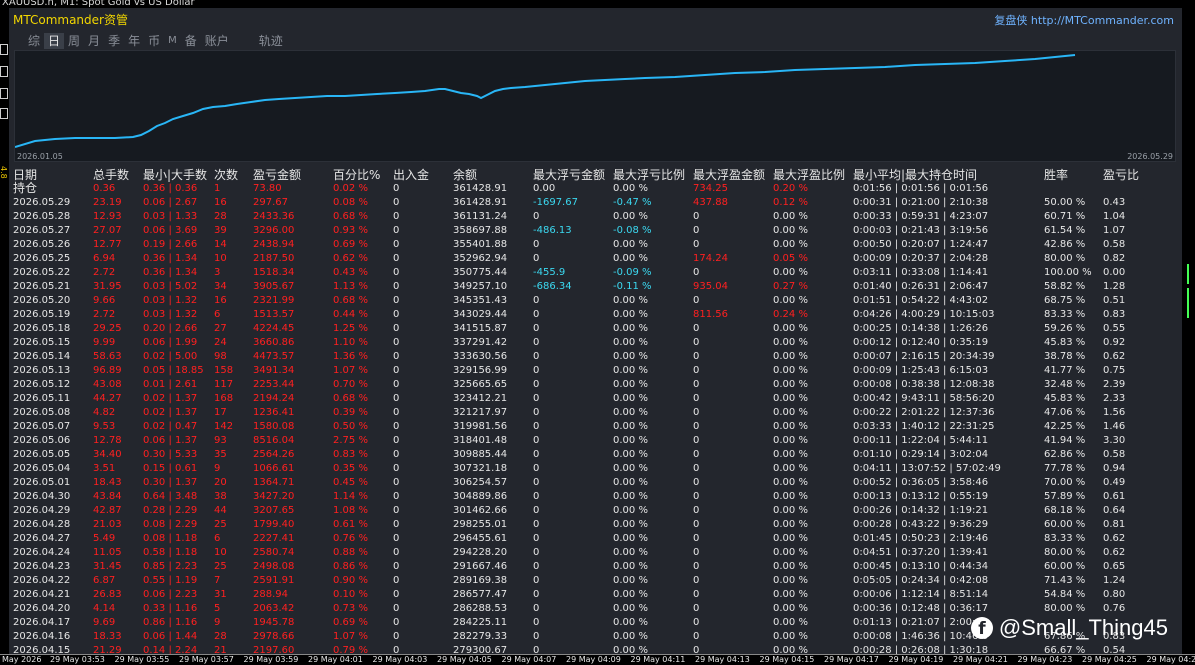  What do you see at coordinates (696, 649) in the screenshot?
I see `cell-max-float-profit: 0` at bounding box center [696, 649].